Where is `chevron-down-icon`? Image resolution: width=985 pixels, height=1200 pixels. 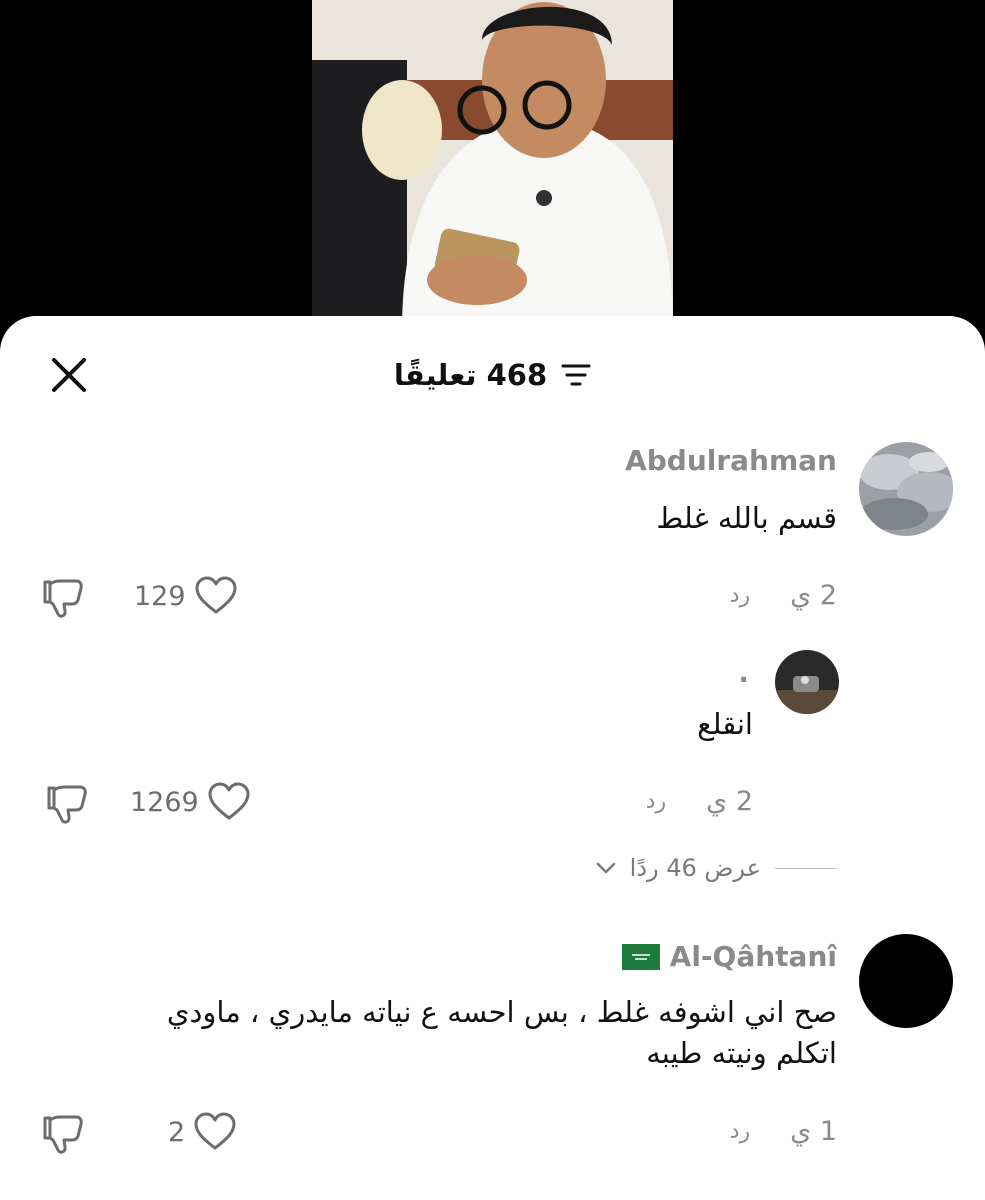
chevron-down-icon is located at coordinates (605, 868).